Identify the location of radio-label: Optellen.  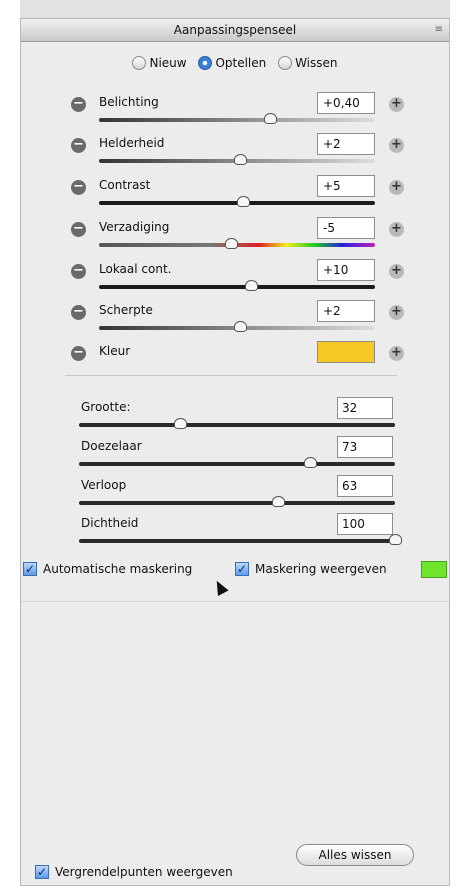
(241, 62).